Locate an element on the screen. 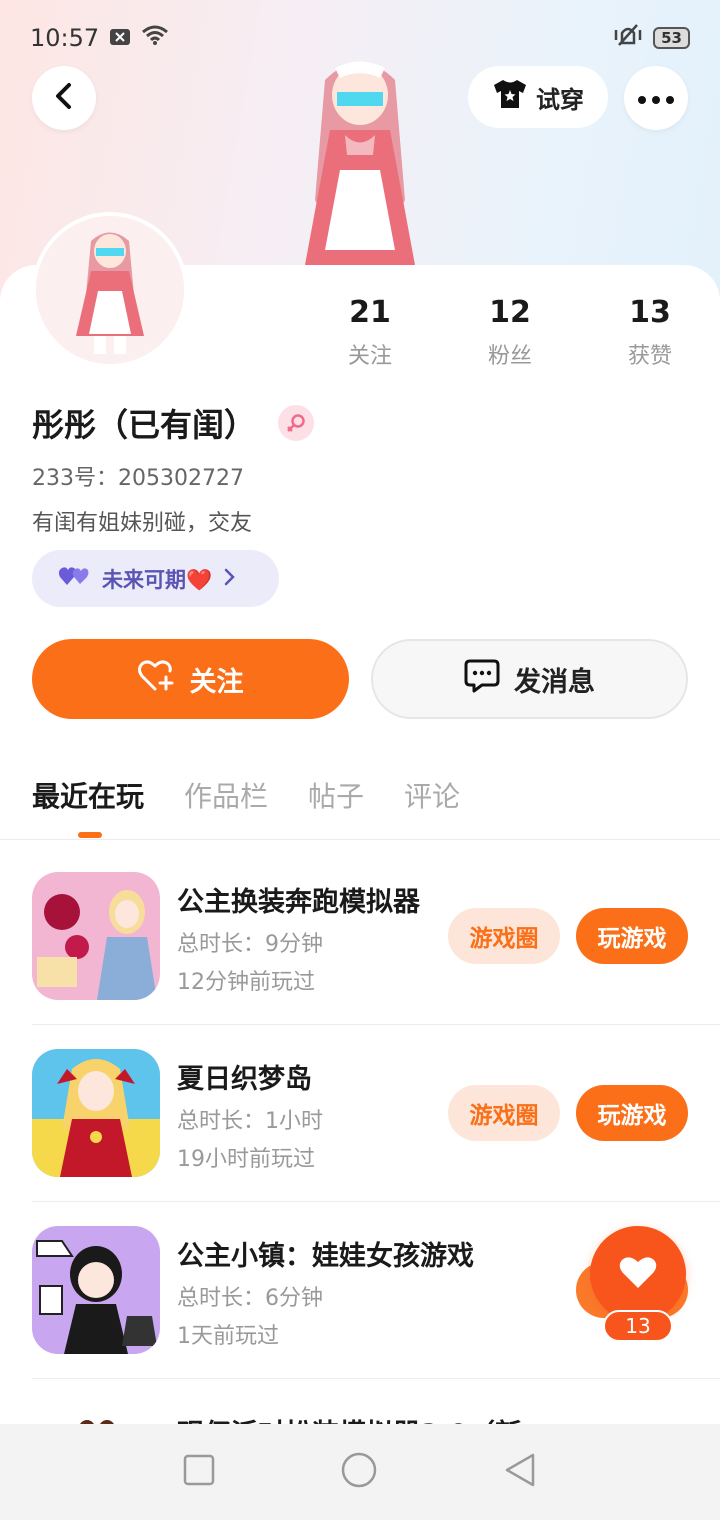 Image resolution: width=720 pixels, height=1520 pixels. game-duration: 总时长：1小时 is located at coordinates (250, 1121).